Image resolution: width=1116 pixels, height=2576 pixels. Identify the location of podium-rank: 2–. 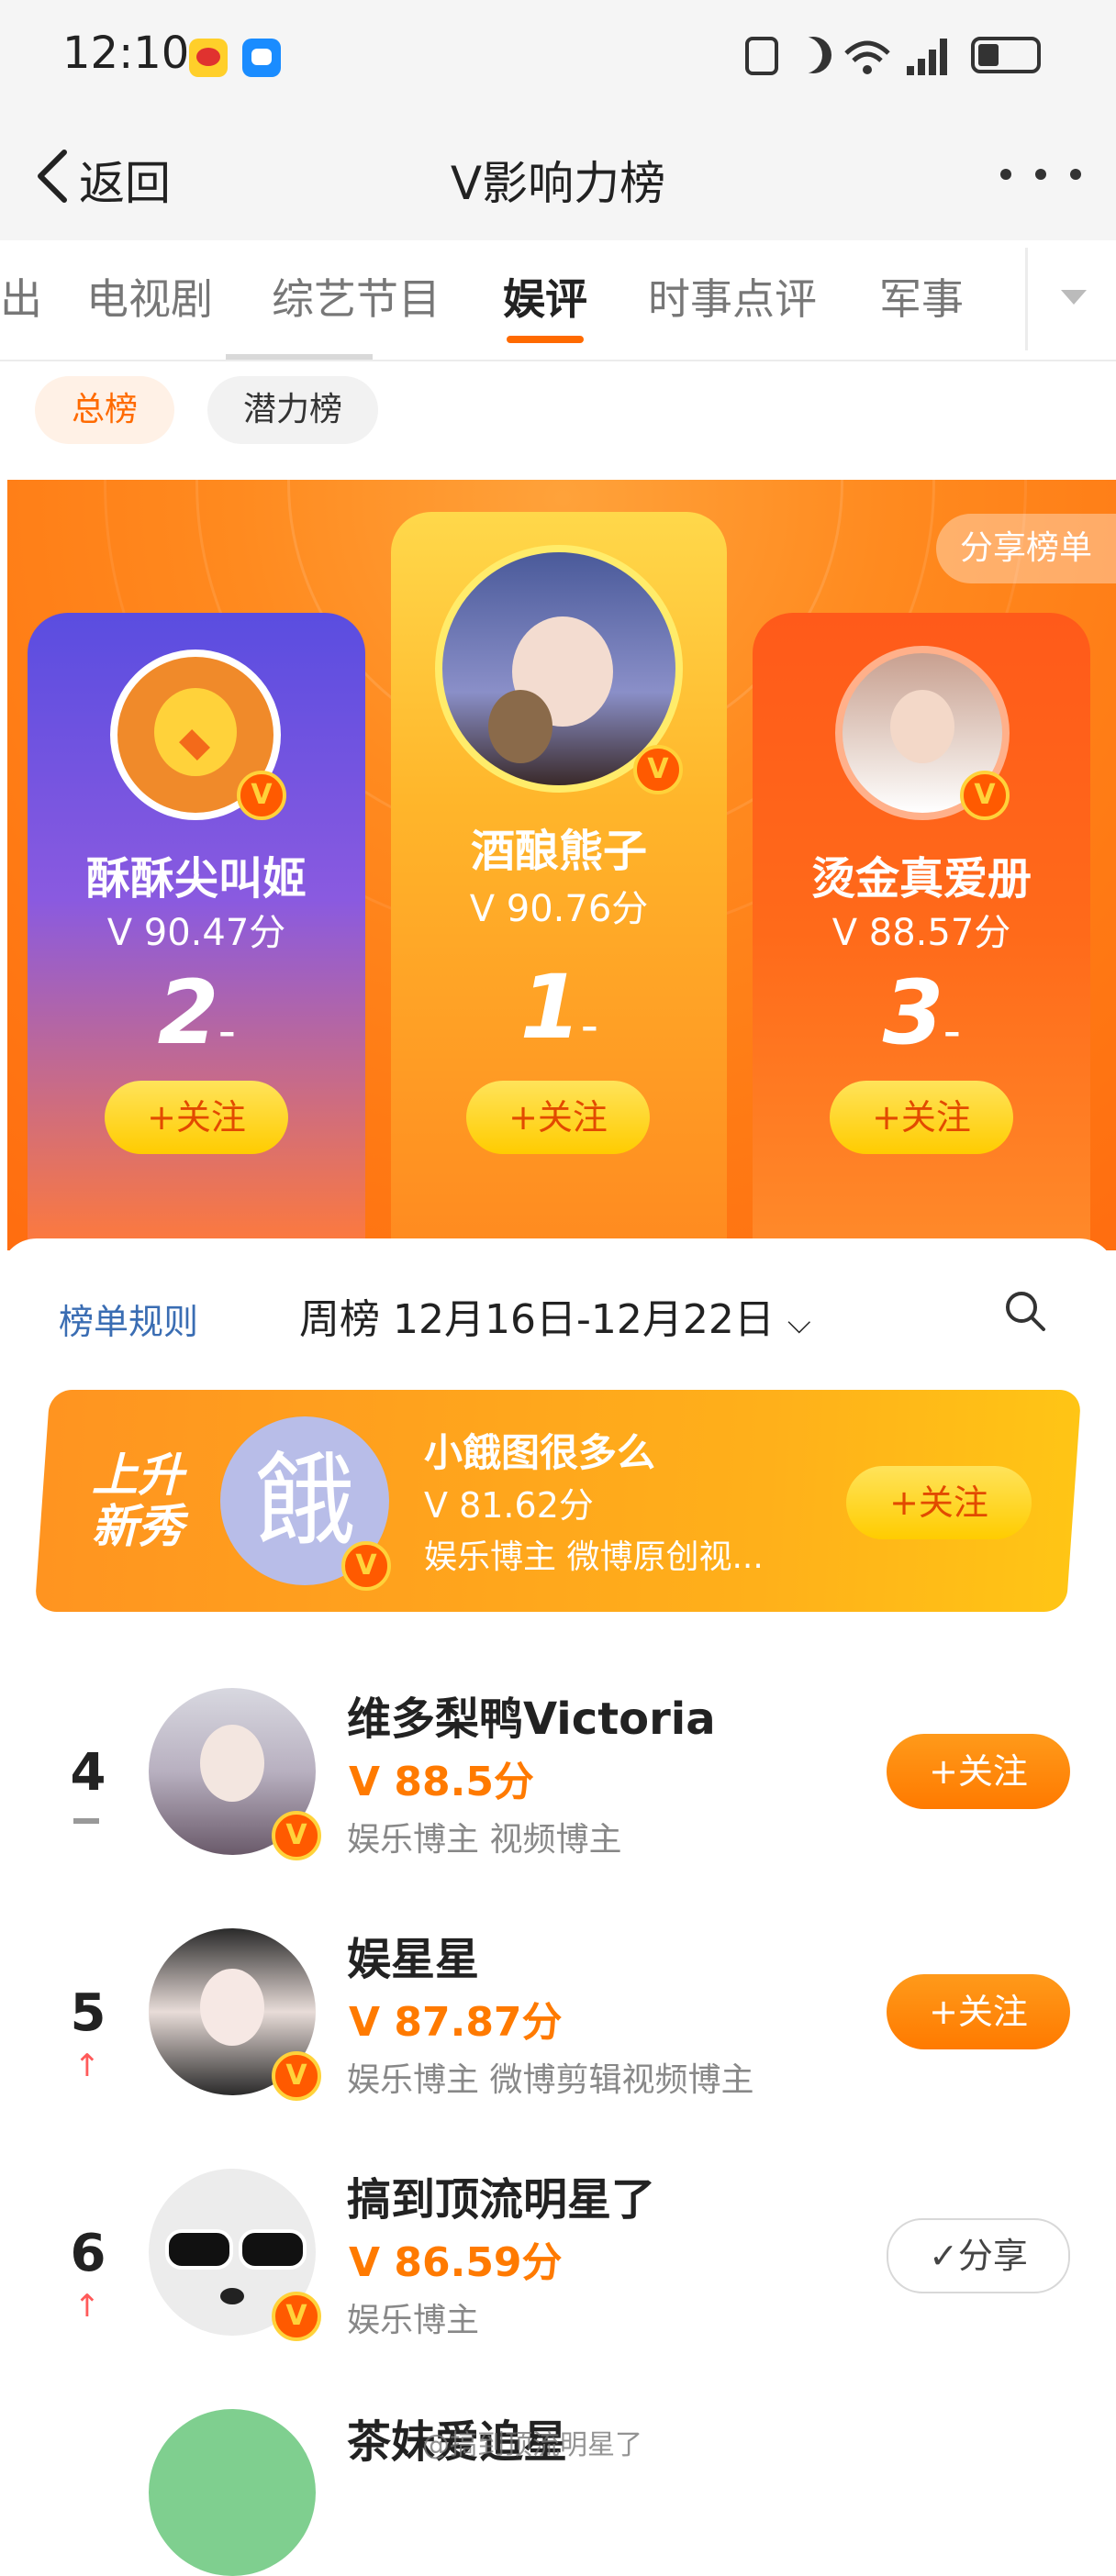
(196, 1012).